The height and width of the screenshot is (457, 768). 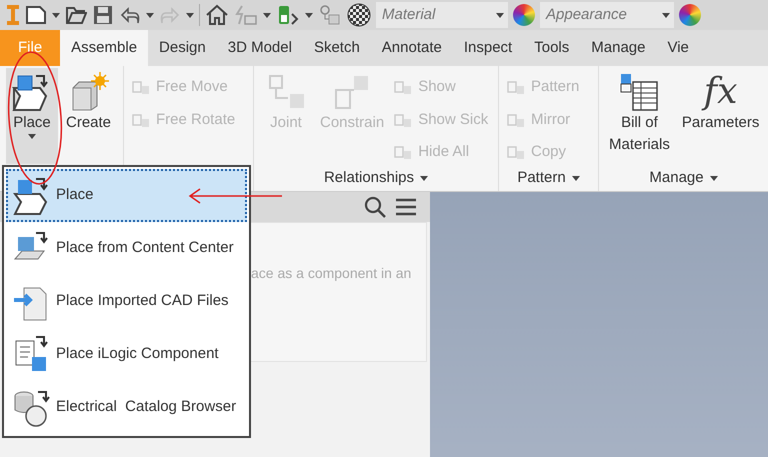 What do you see at coordinates (103, 15) in the screenshot?
I see `save-icon` at bounding box center [103, 15].